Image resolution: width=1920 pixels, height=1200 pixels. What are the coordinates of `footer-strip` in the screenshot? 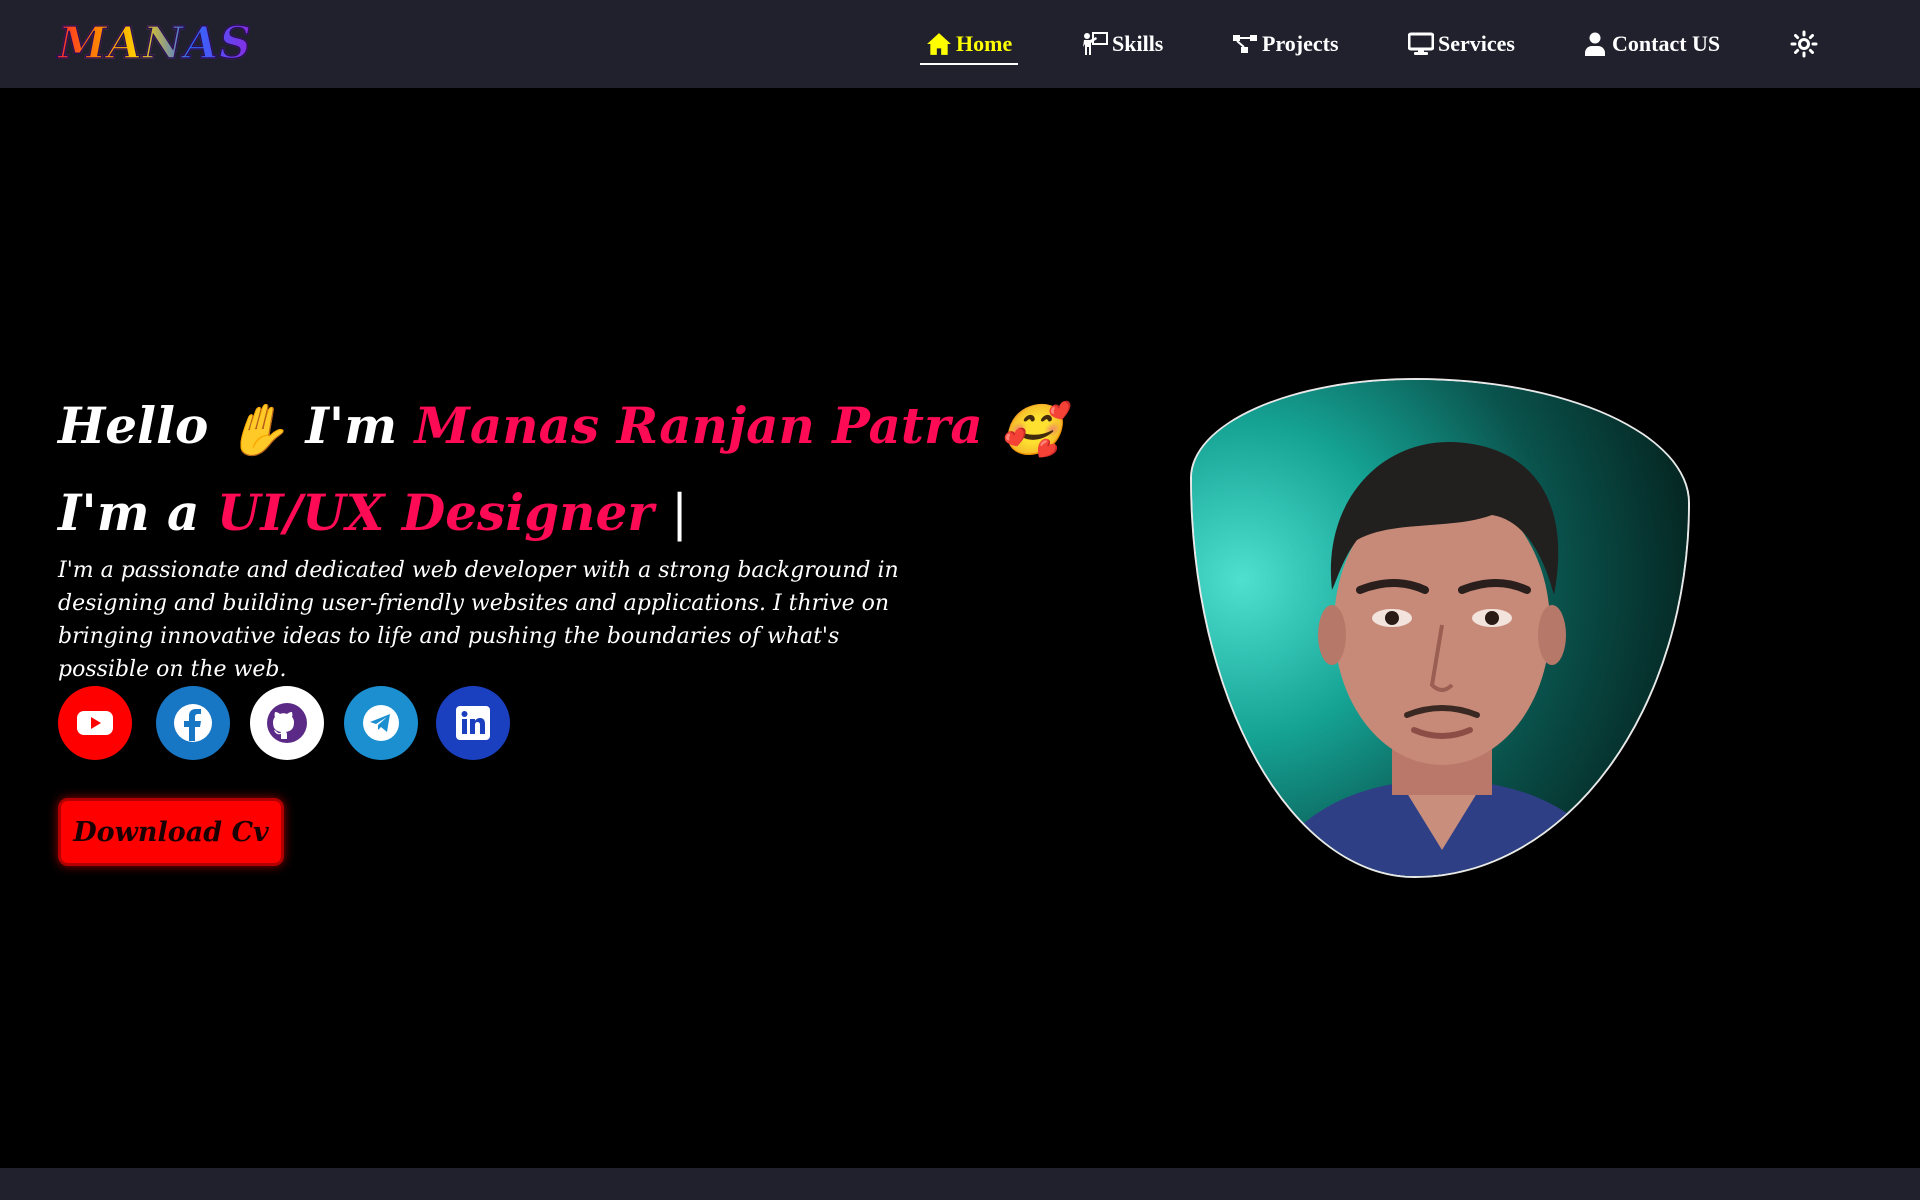 It's located at (960, 1184).